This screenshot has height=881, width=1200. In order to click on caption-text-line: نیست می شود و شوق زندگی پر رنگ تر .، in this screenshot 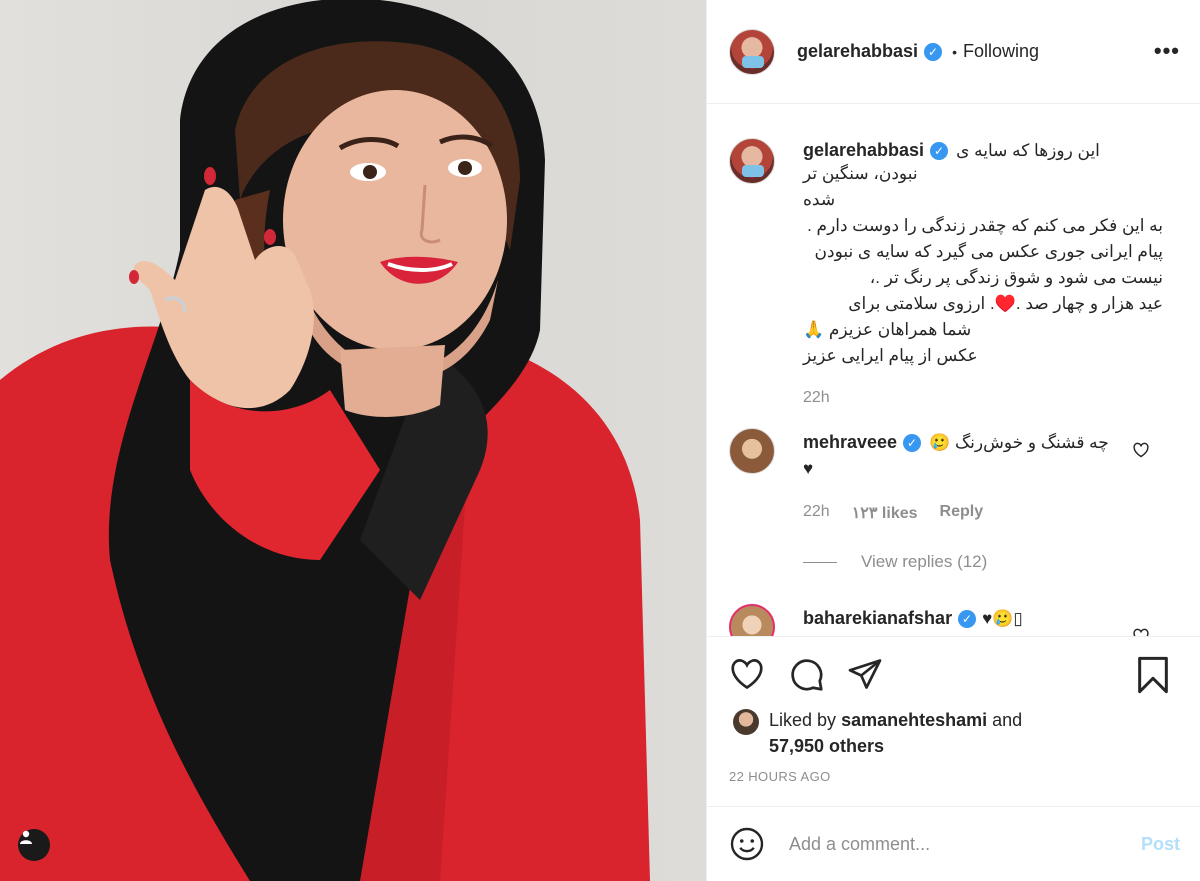, I will do `click(1016, 277)`.